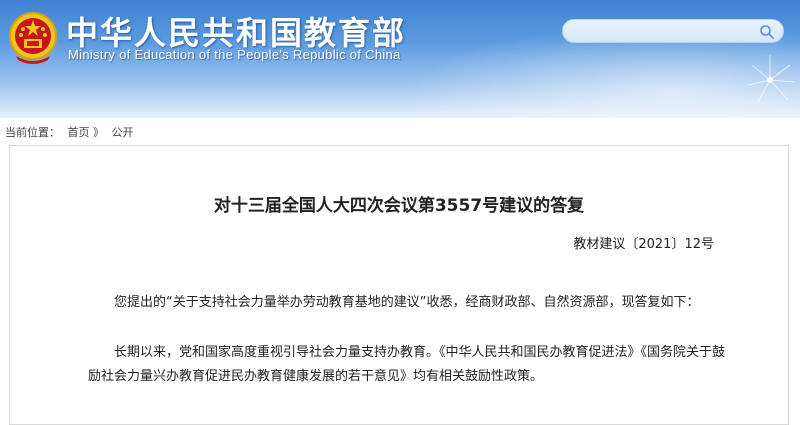 This screenshot has width=800, height=425. Describe the element at coordinates (79, 132) in the screenshot. I see `breadcrumb-home-link: 首页` at that location.